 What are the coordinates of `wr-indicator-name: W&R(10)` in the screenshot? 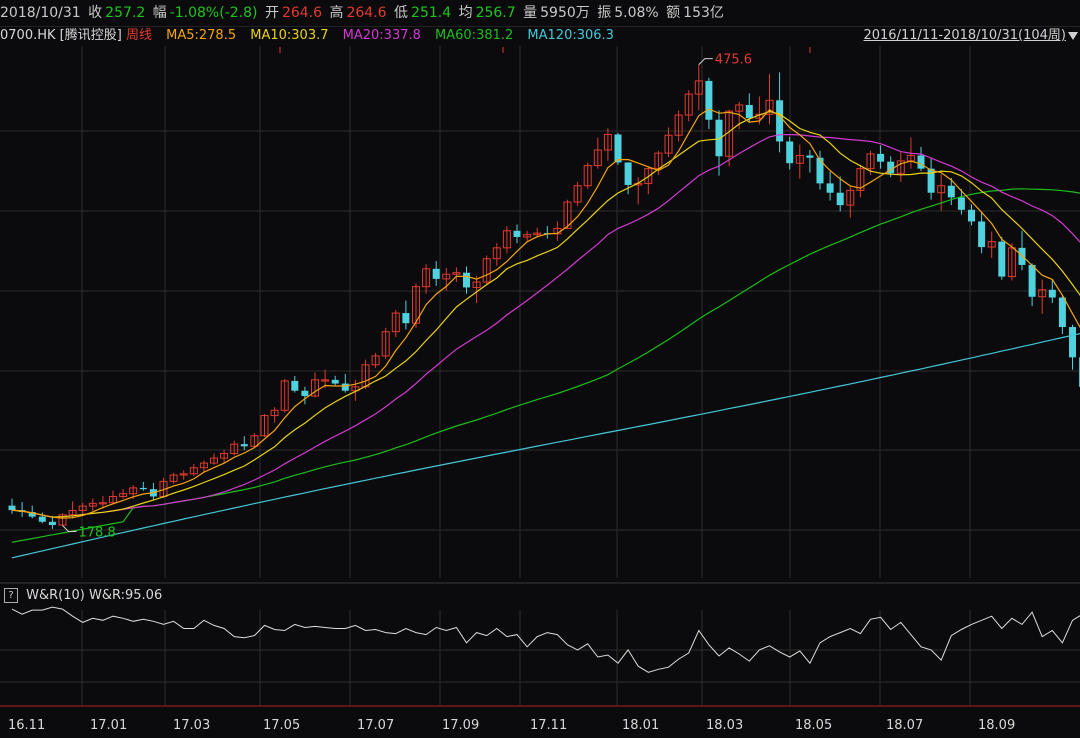 It's located at (55, 595).